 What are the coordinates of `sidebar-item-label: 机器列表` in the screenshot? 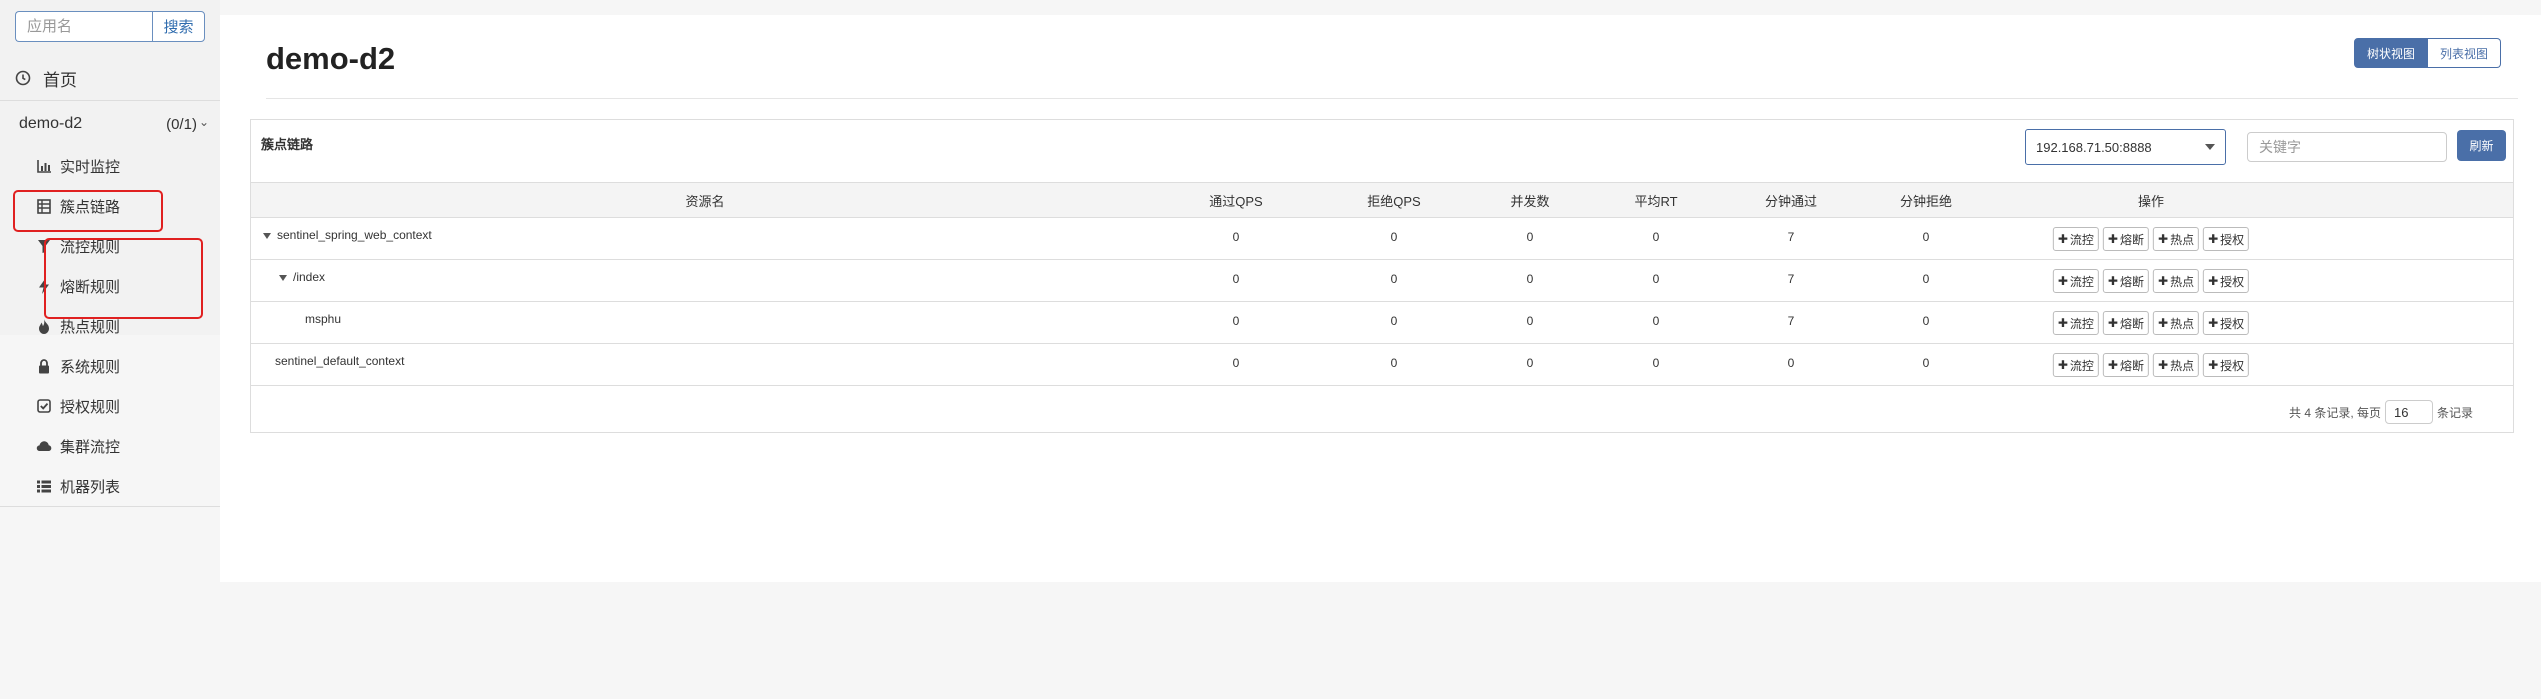 It's located at (90, 487).